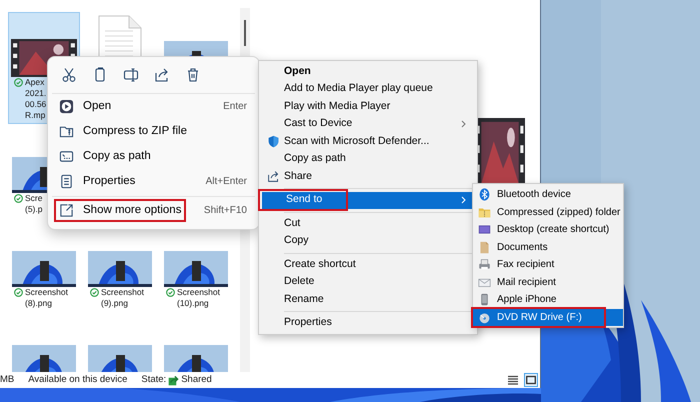  Describe the element at coordinates (135, 131) in the screenshot. I see `menu-label: Compress to ZIP file` at that location.